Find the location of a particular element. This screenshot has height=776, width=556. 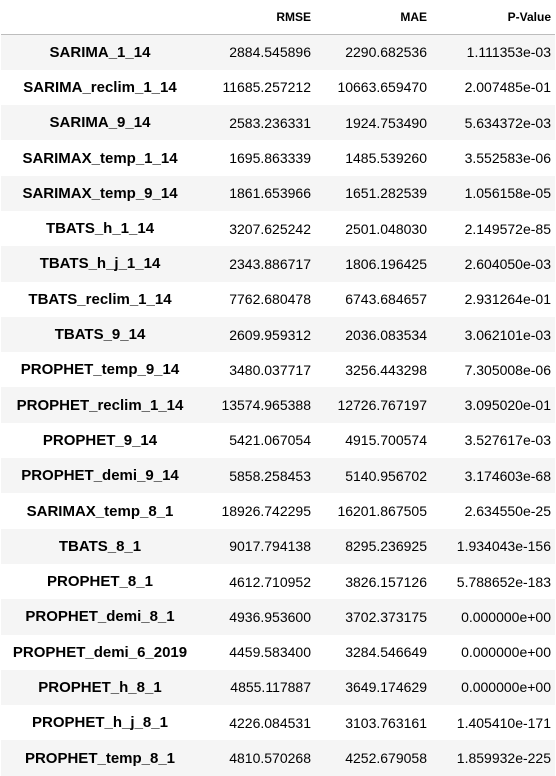

rmse-cell: 3480.037717 is located at coordinates (270, 369).